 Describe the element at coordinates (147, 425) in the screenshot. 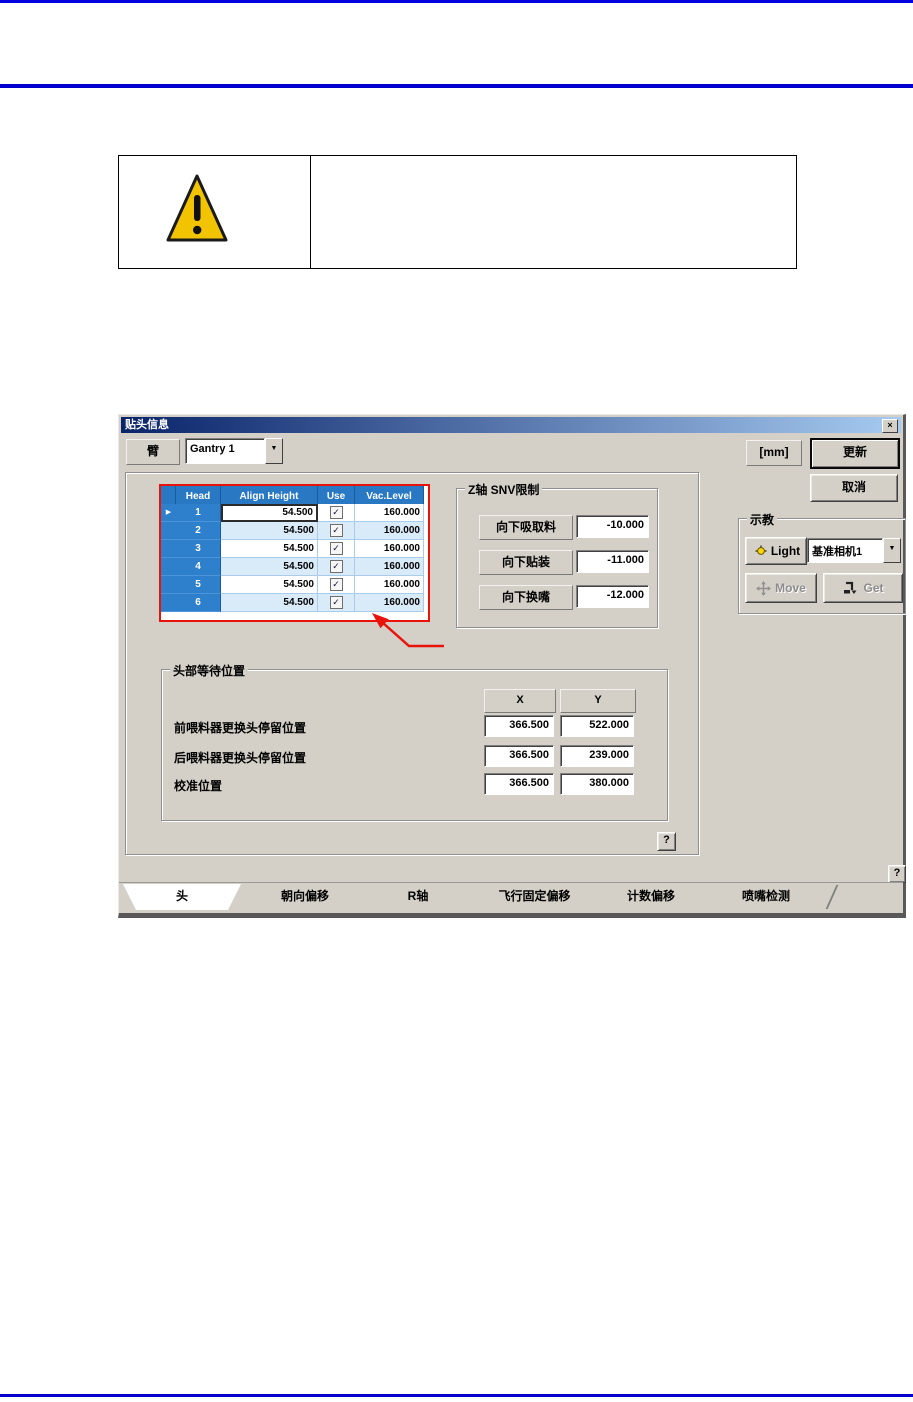

I see `dialog-title: 贴头信息` at that location.